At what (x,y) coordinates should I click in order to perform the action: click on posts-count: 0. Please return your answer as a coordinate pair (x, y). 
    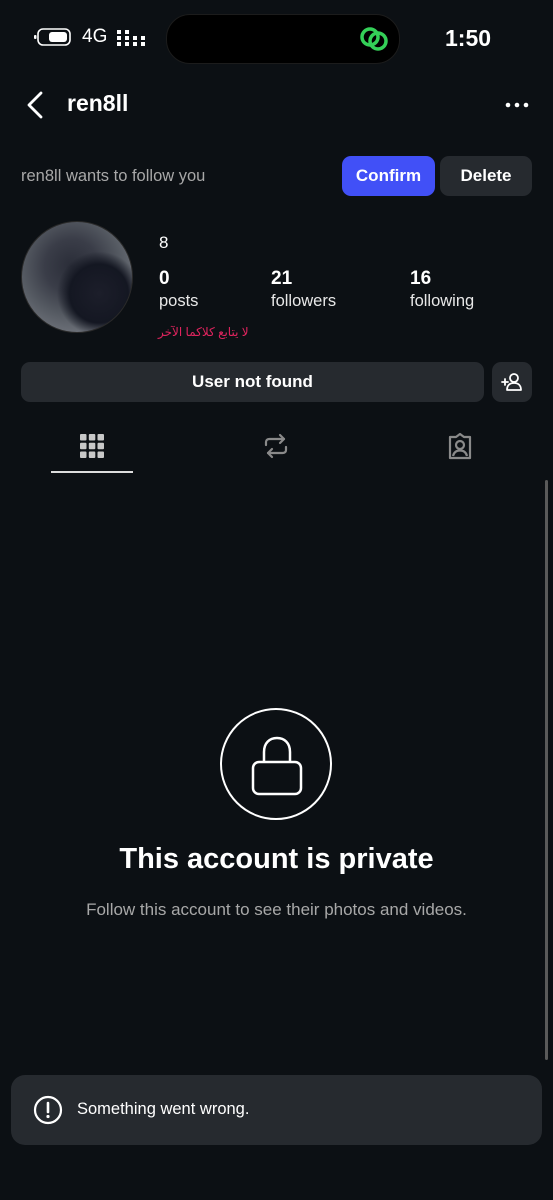
    Looking at the image, I should click on (164, 278).